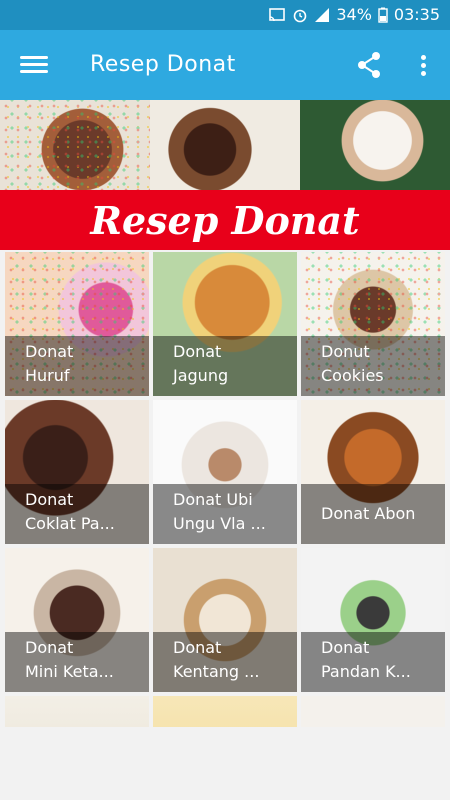  Describe the element at coordinates (373, 324) in the screenshot. I see `recipe-tile: Donut Cookies` at that location.